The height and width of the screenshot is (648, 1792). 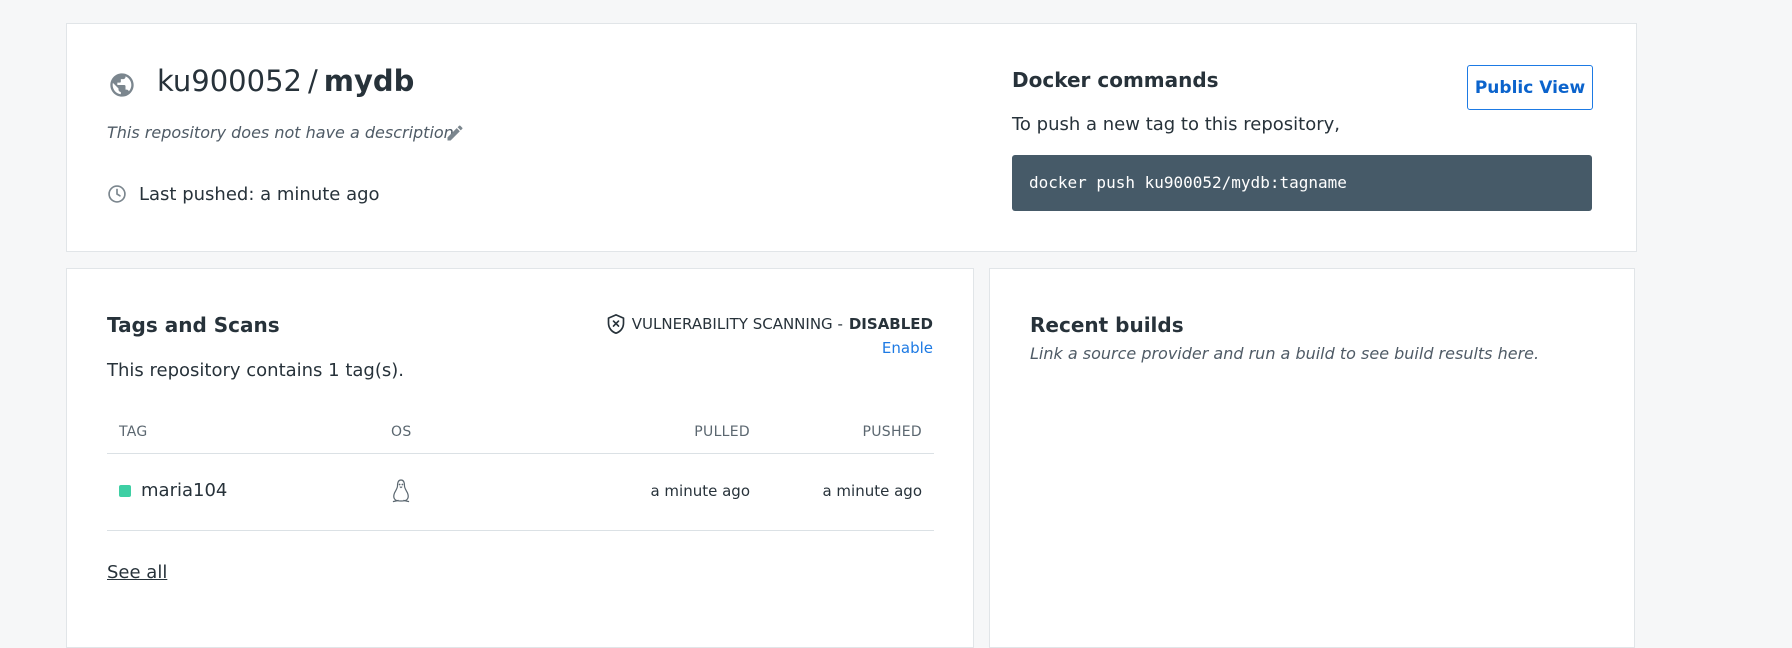 I want to click on docker-commands-subtitle: To push a new tag to this repository,, so click(x=1176, y=124).